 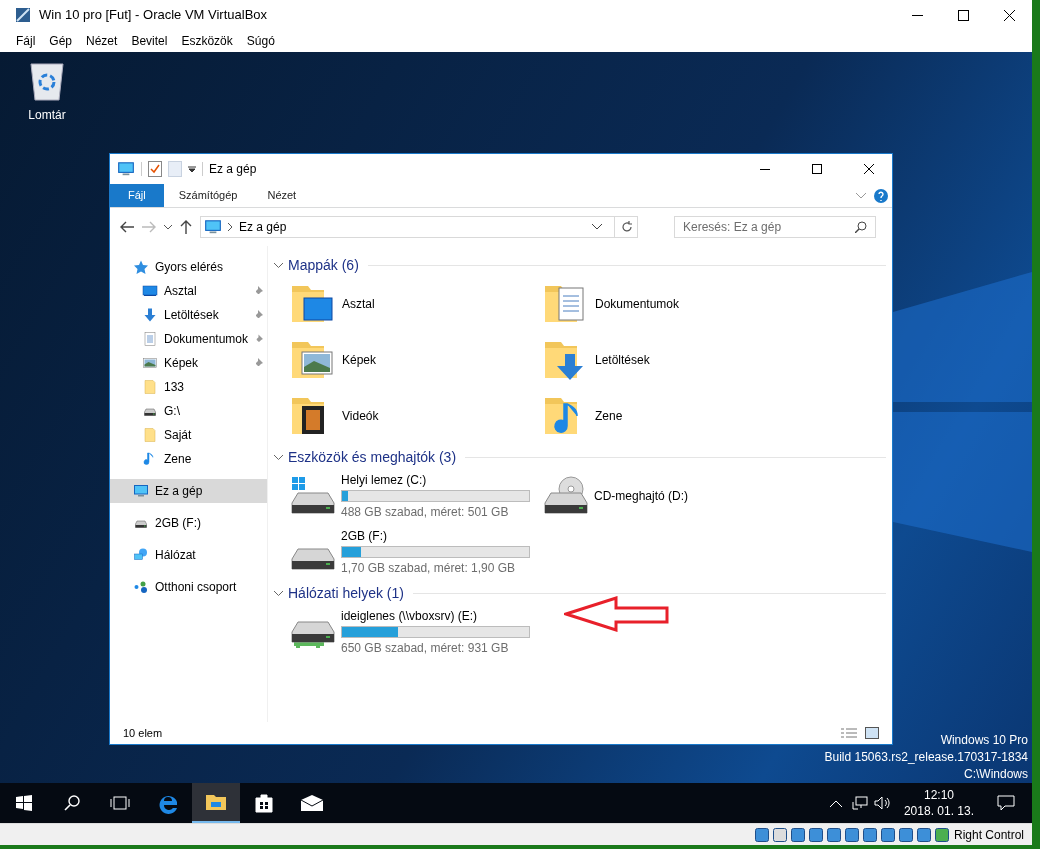 I want to click on drive-icon, so click(x=313, y=559).